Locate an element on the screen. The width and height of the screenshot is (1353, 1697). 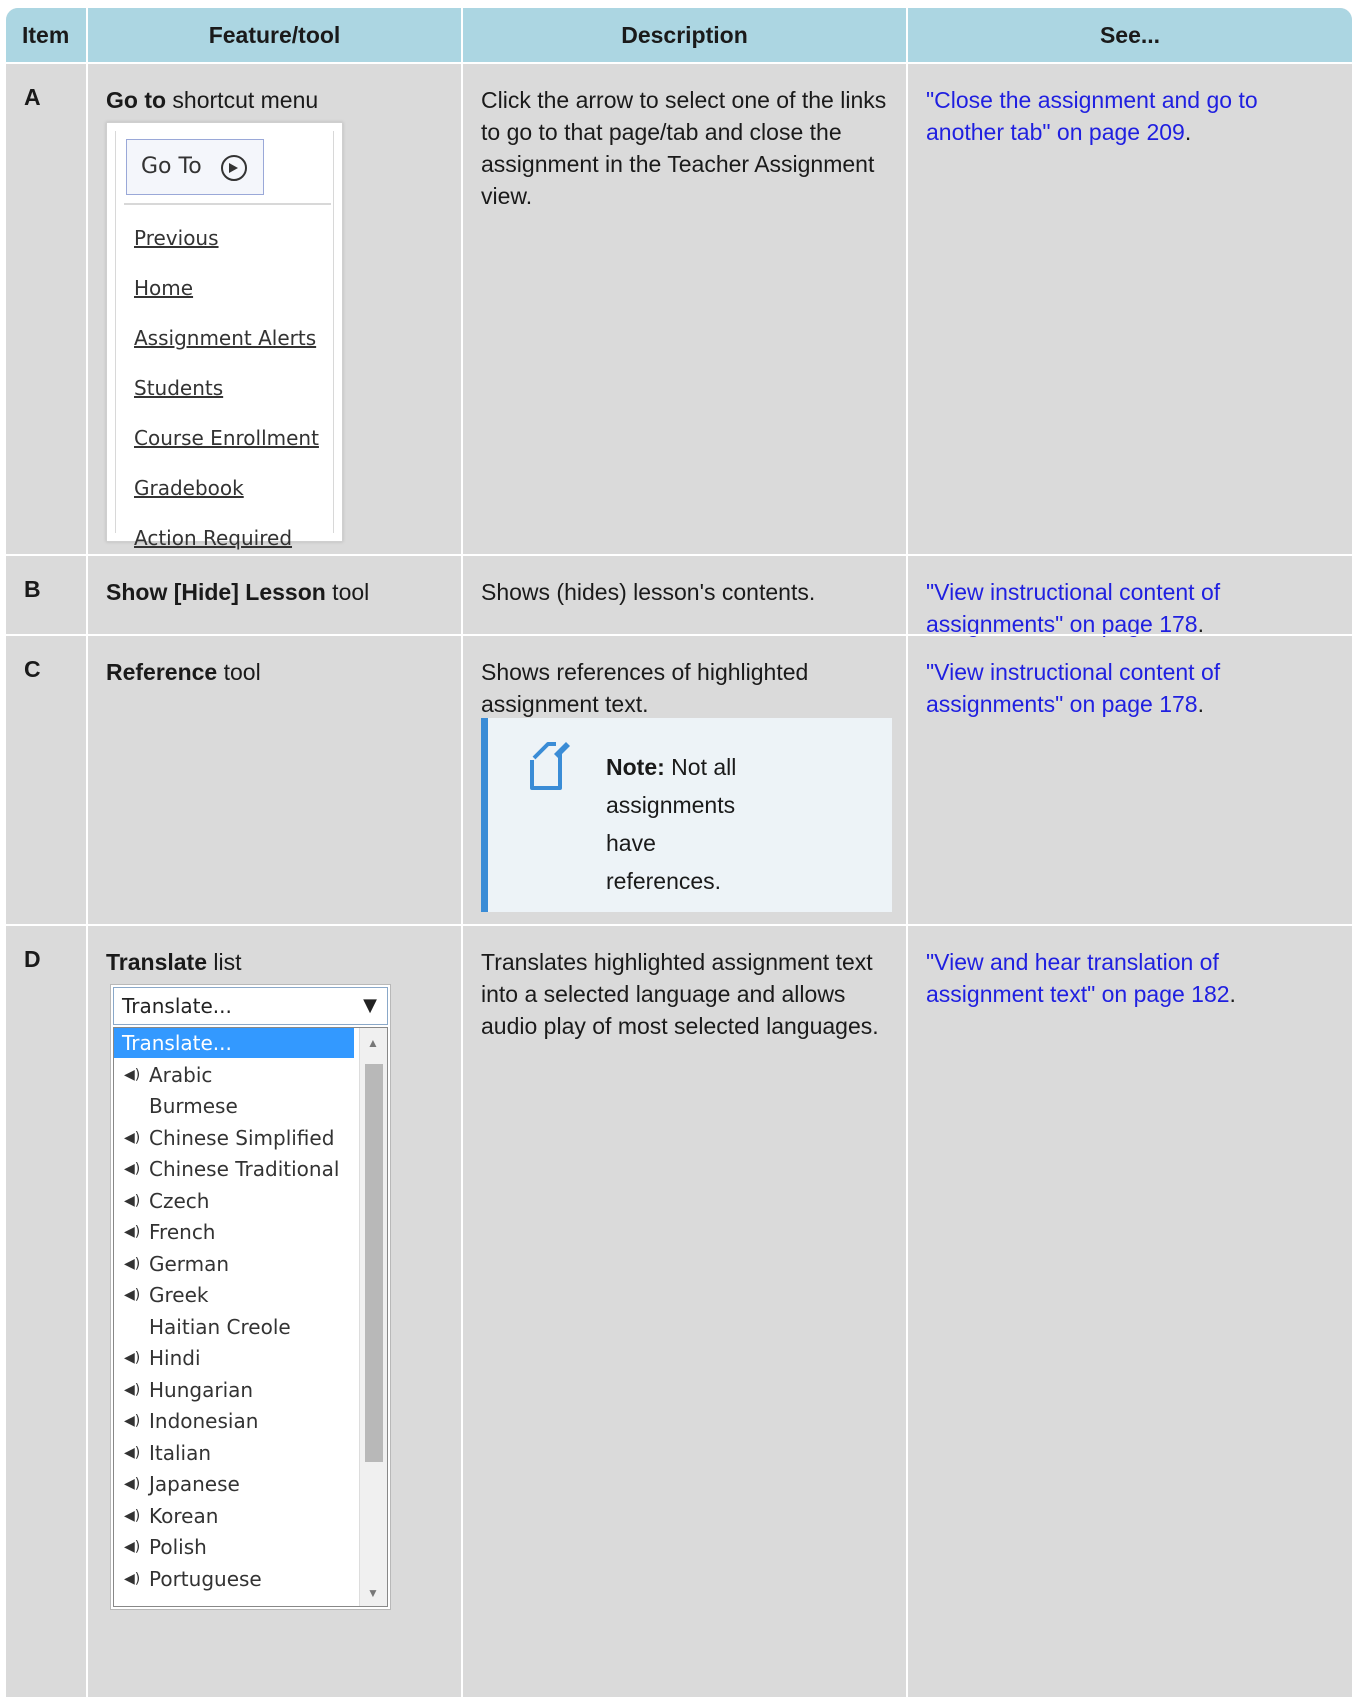
translate-option: ◀) Chinese Traditional is located at coordinates (234, 1169).